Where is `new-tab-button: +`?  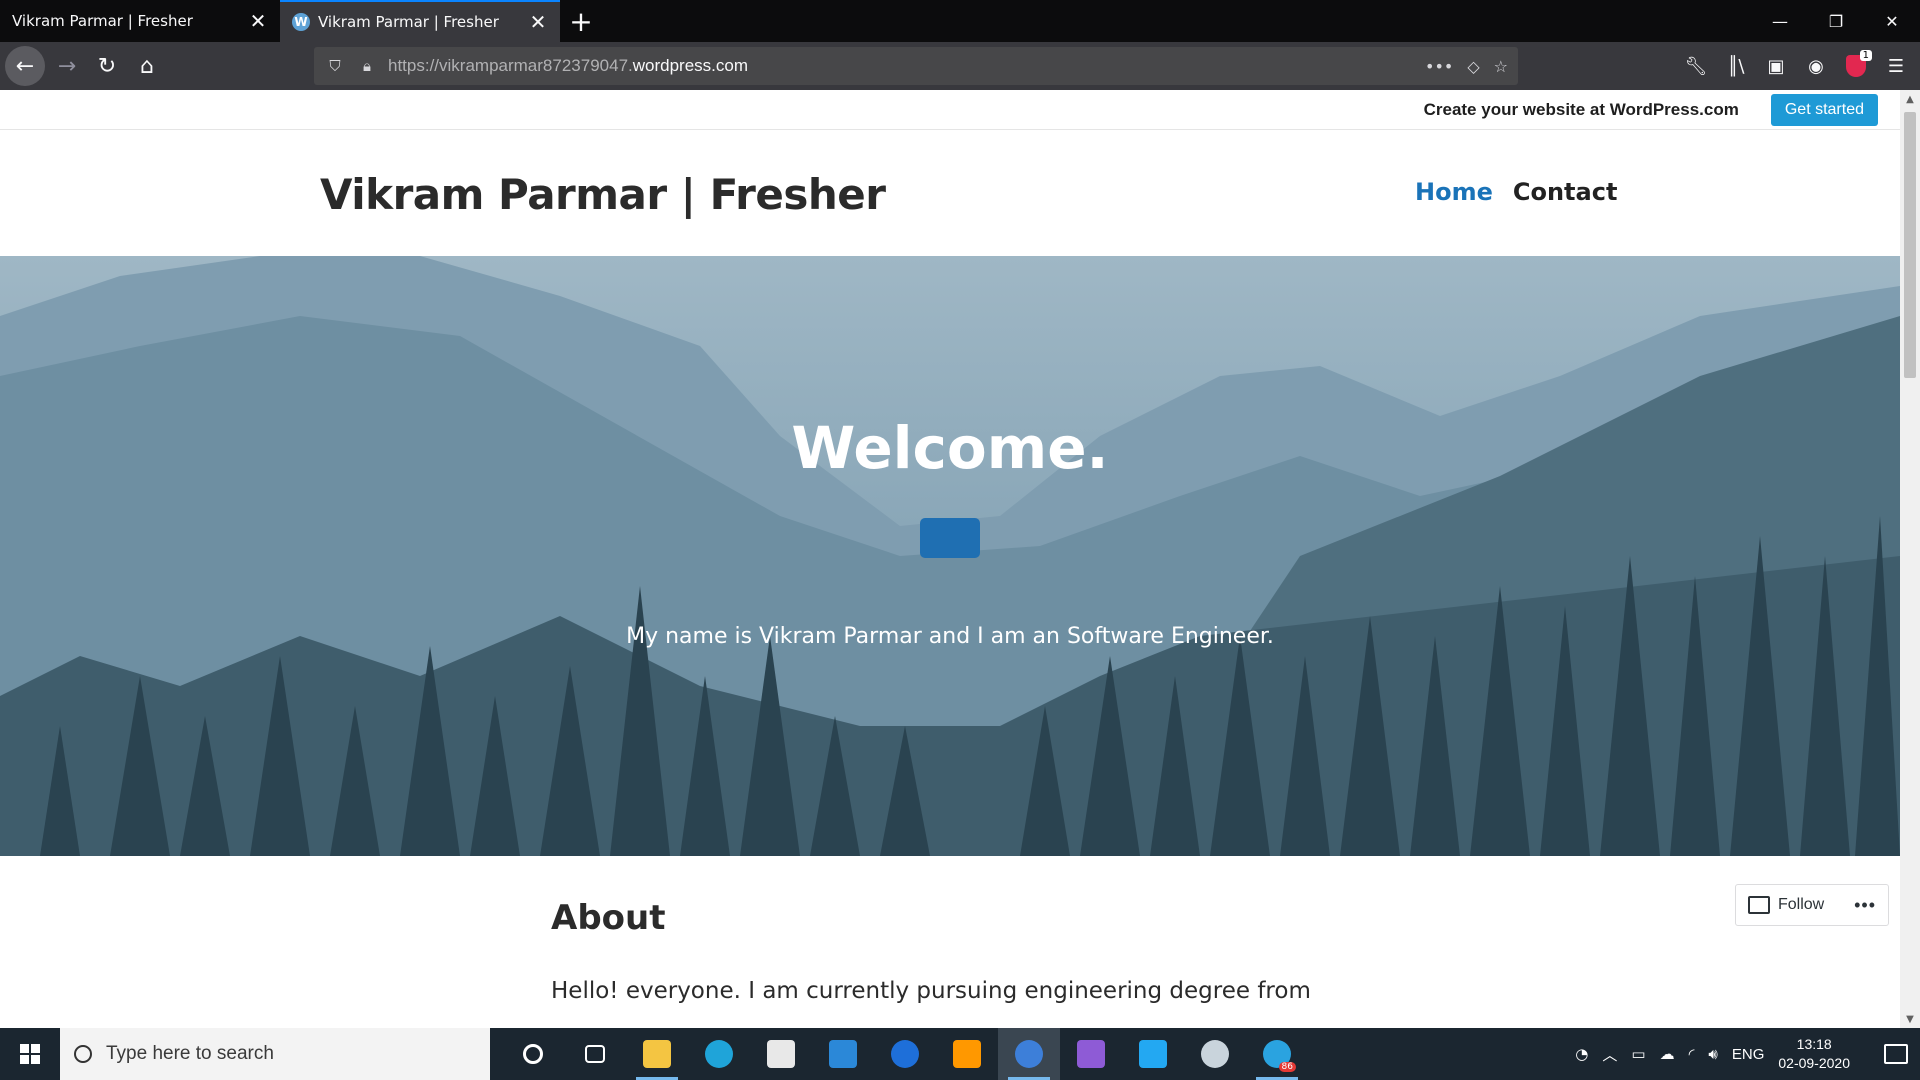
new-tab-button: + is located at coordinates (581, 21).